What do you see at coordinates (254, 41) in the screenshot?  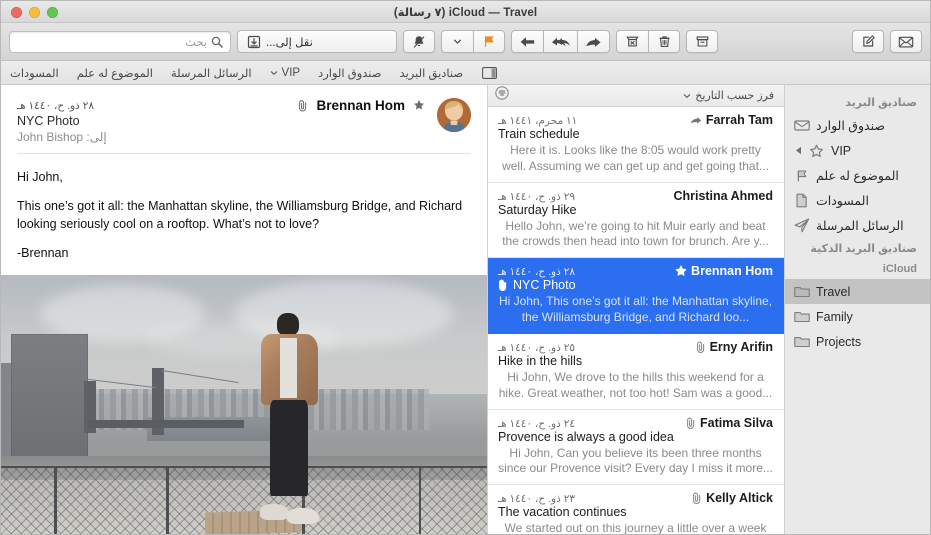 I see `move-to-icon` at bounding box center [254, 41].